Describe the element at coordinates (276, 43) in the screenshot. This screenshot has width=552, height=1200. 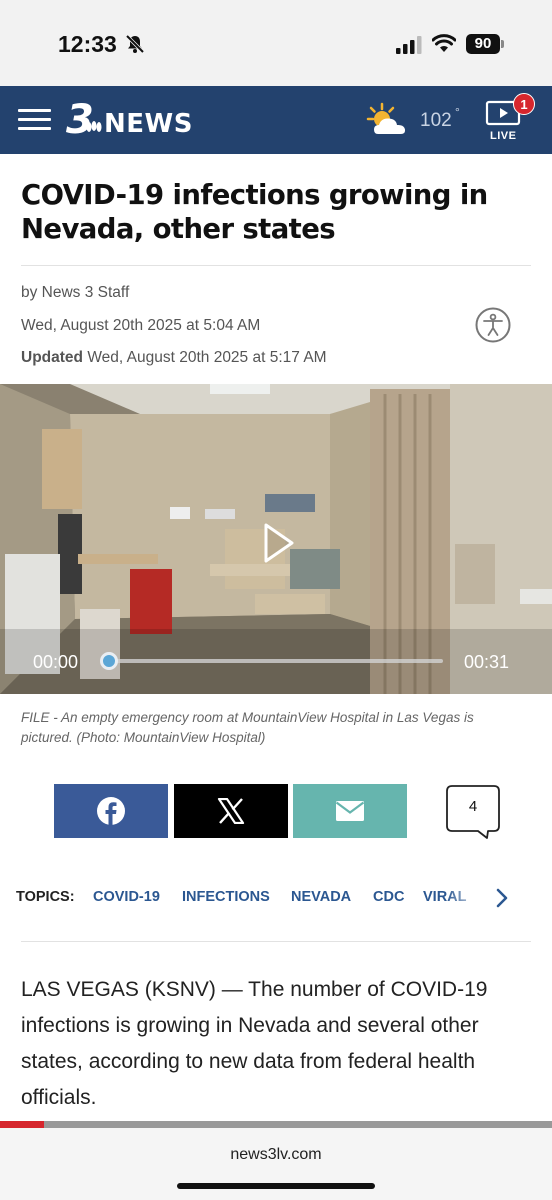
I see `status-bar: 12:33 90` at that location.